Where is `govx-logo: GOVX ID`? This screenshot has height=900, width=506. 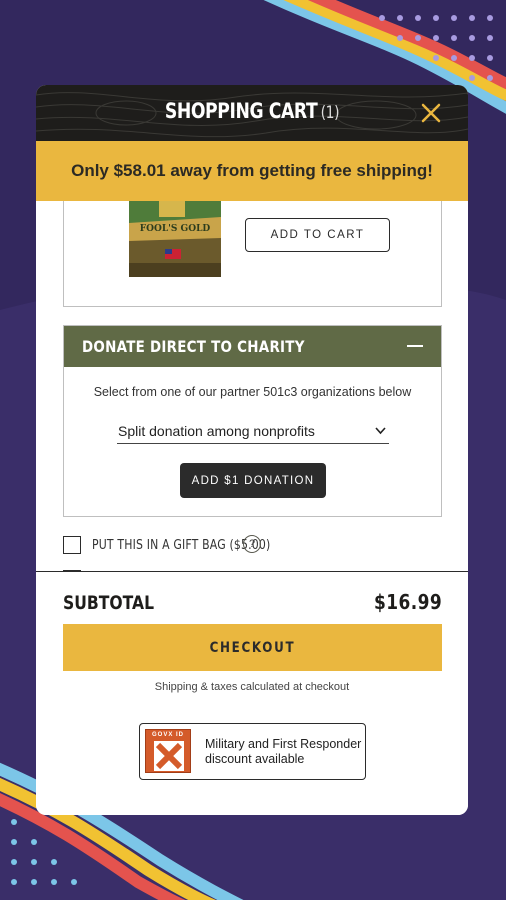 govx-logo: GOVX ID is located at coordinates (168, 751).